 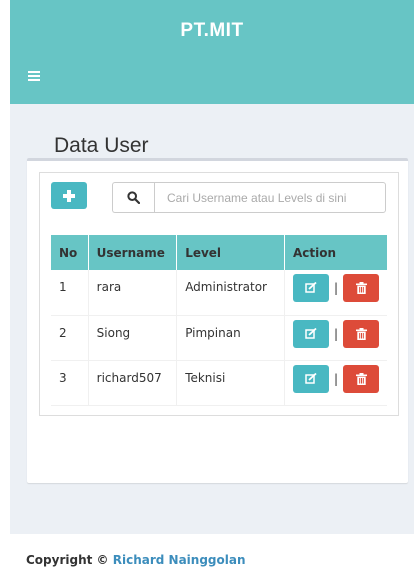 What do you see at coordinates (212, 31) in the screenshot?
I see `app-title: PT.MIT` at bounding box center [212, 31].